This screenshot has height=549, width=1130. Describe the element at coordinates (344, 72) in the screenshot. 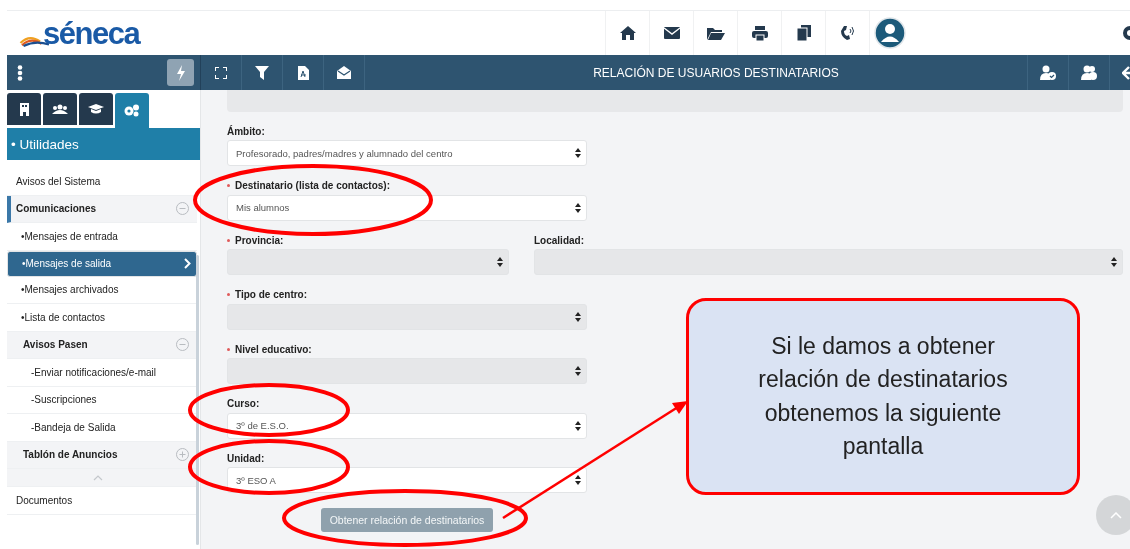

I see `open-envelope-icon` at that location.